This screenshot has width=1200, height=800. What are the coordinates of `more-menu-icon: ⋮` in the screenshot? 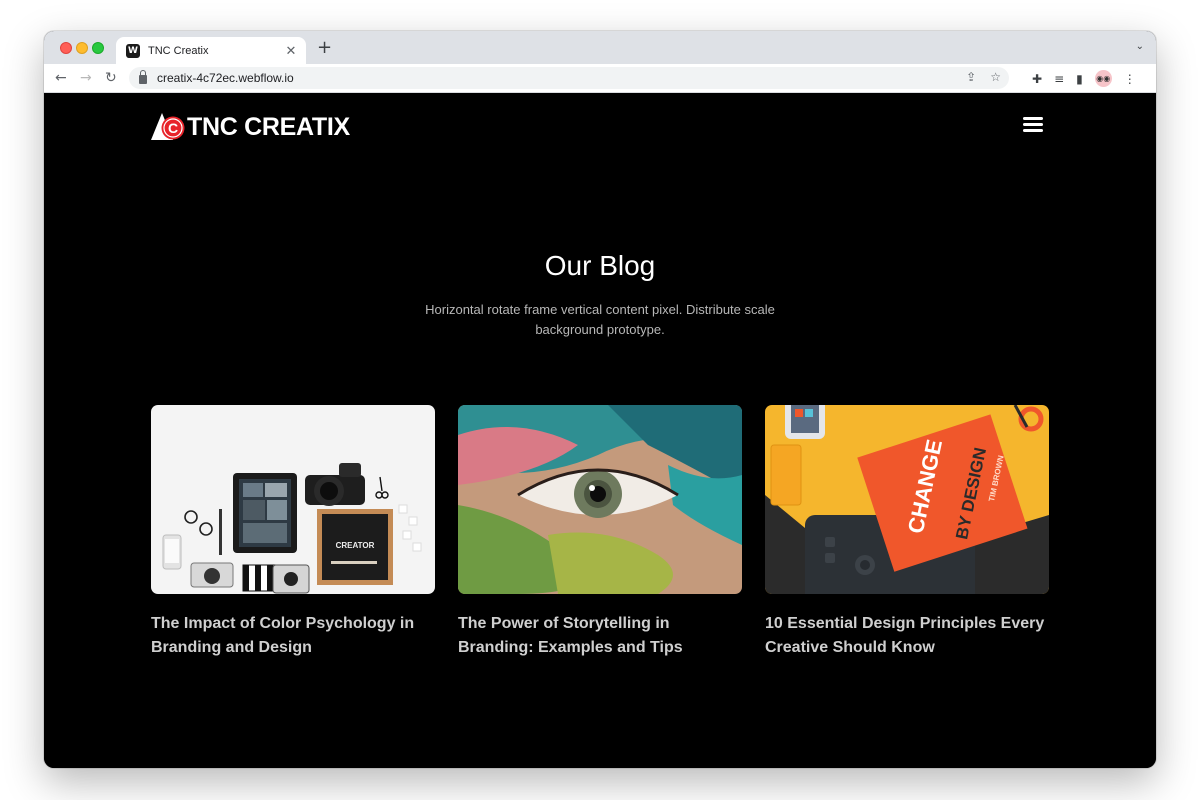 It's located at (1130, 79).